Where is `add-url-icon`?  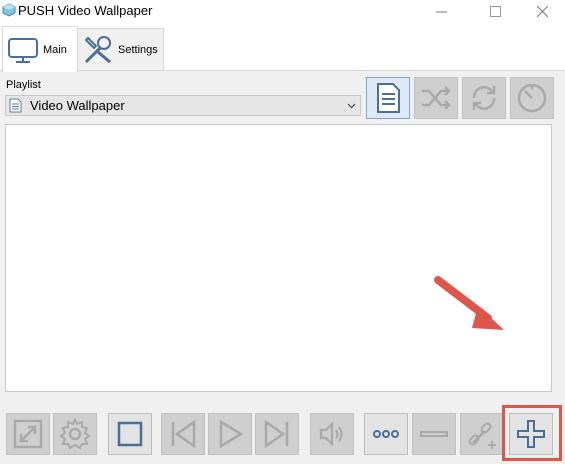 add-url-icon is located at coordinates (482, 435).